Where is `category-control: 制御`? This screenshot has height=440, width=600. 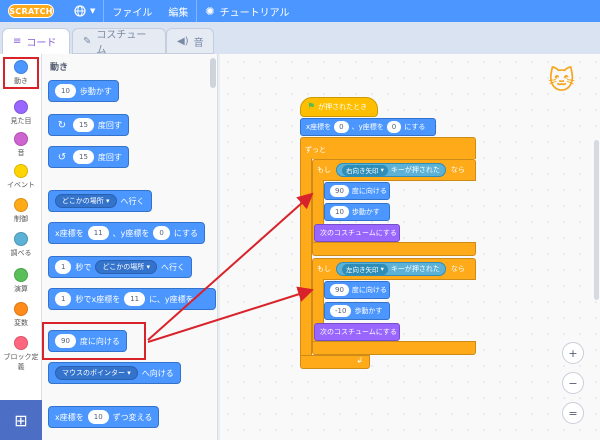
category-control: 制御 is located at coordinates (21, 211).